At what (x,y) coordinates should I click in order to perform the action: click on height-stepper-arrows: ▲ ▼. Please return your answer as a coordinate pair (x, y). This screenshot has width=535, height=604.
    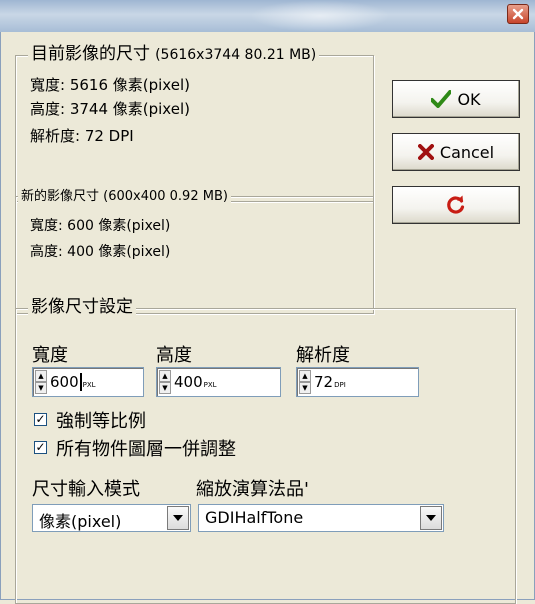
    Looking at the image, I should click on (165, 382).